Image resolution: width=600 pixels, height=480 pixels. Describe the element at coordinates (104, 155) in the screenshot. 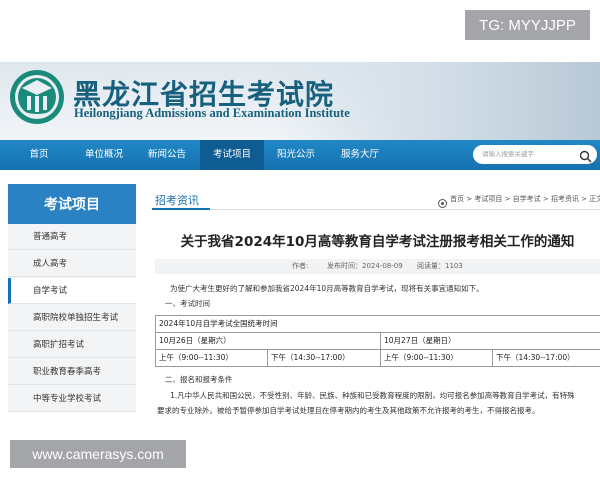

I see `nav-item-about: 单位概况` at that location.